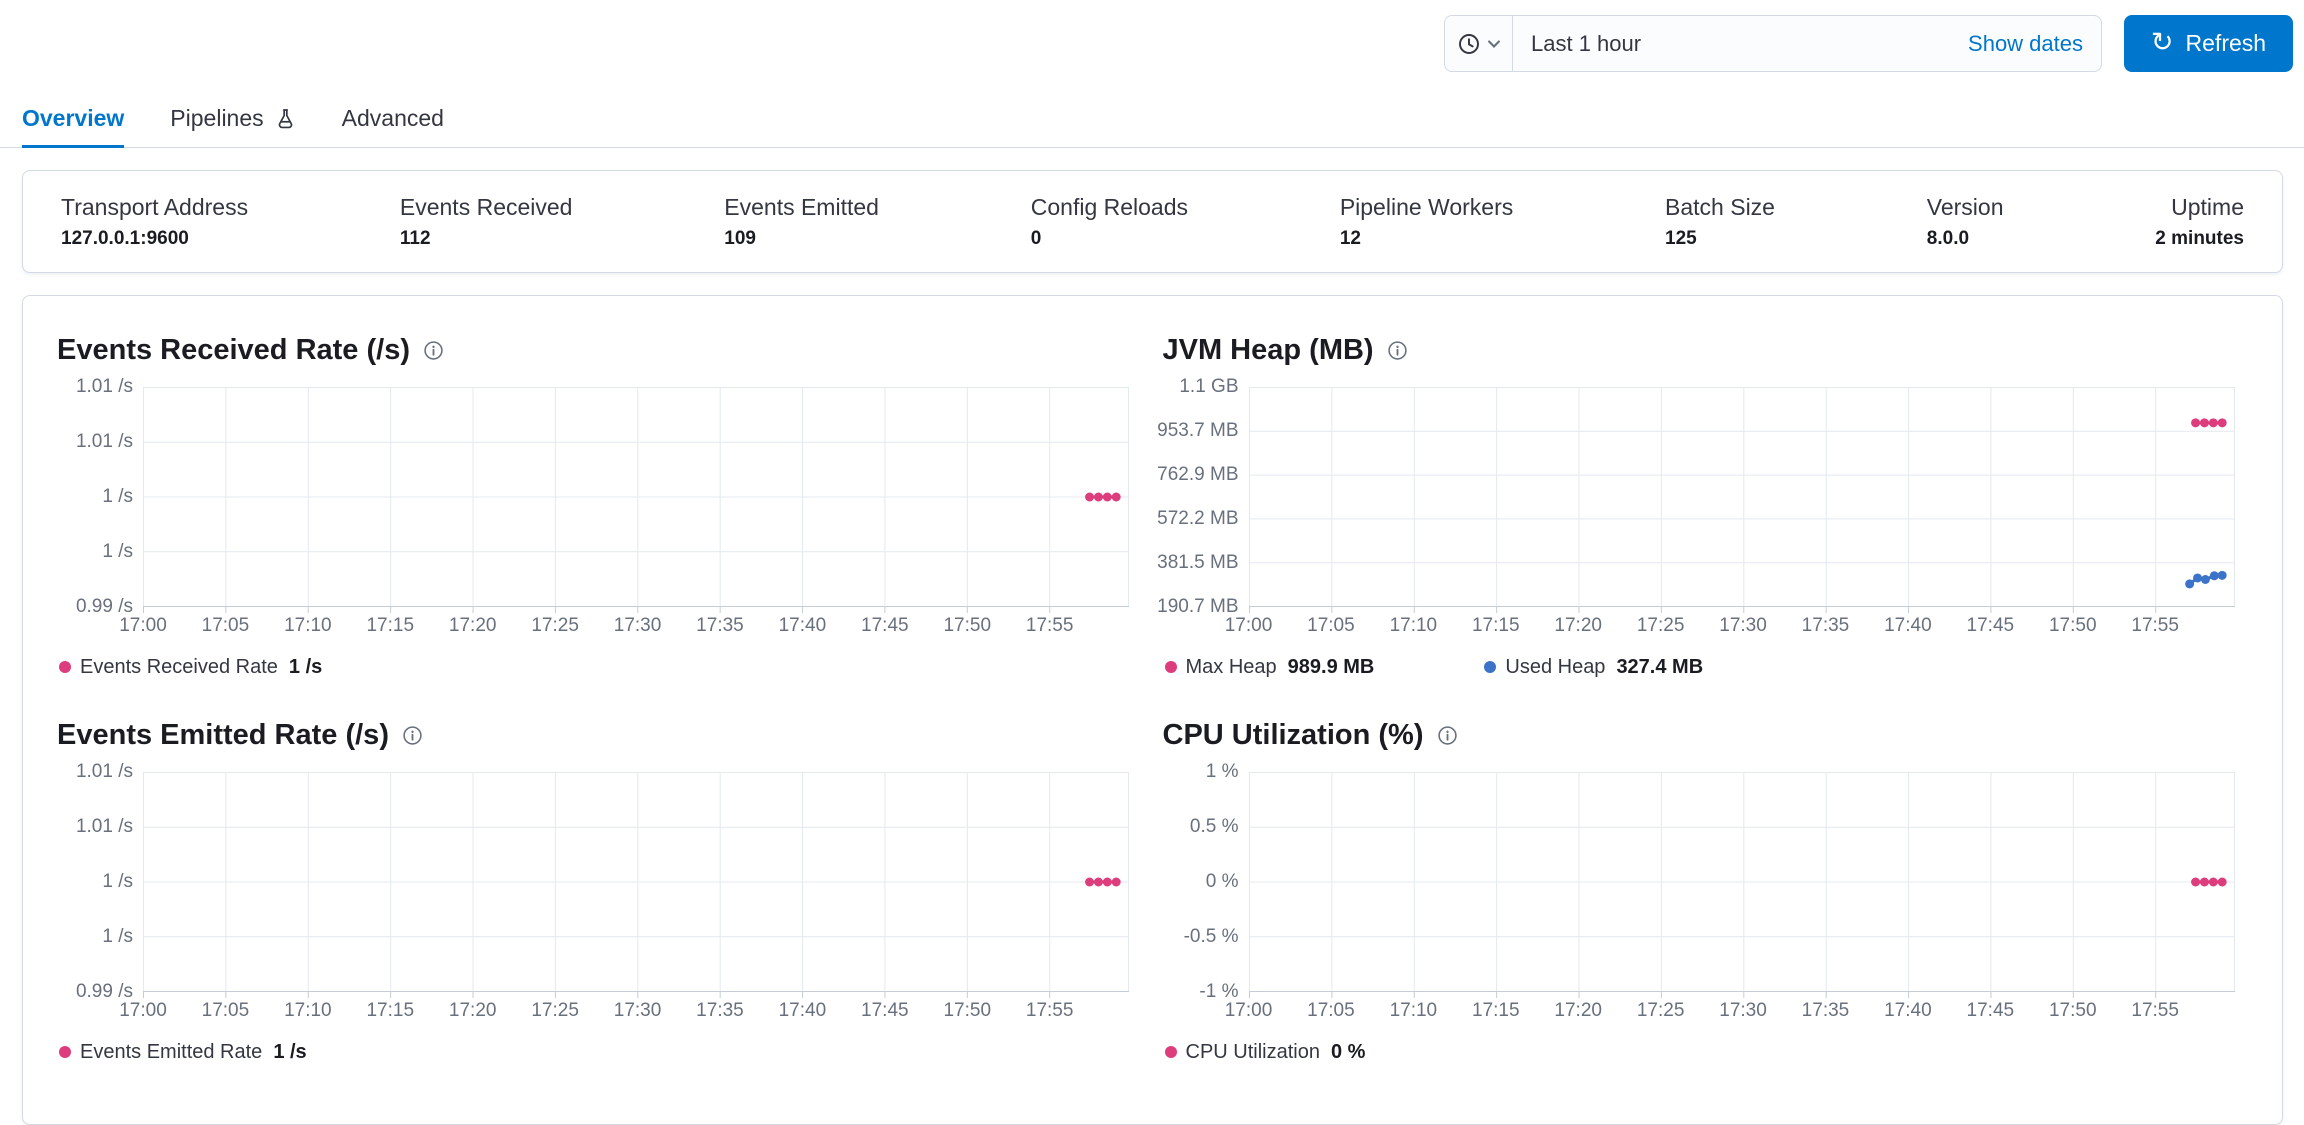 The image size is (2304, 1125). Describe the element at coordinates (1331, 666) in the screenshot. I see `legend-series-value: 989.9 MB` at that location.